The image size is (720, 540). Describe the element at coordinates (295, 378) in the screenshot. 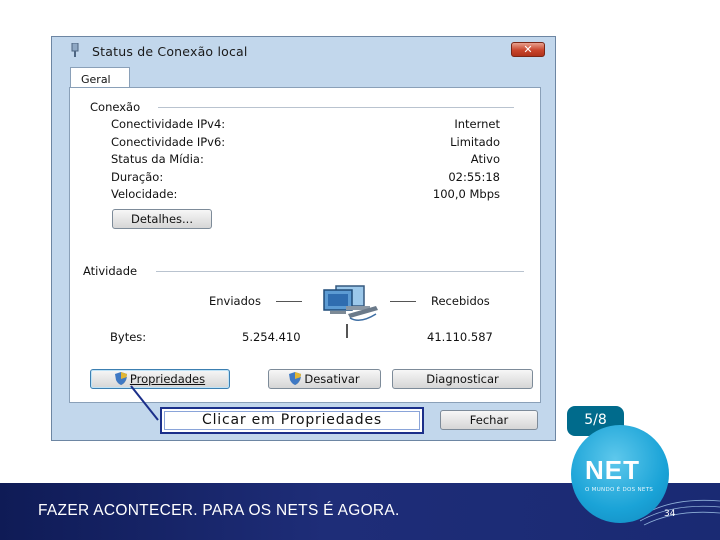

I see `uac-shield-icon` at that location.